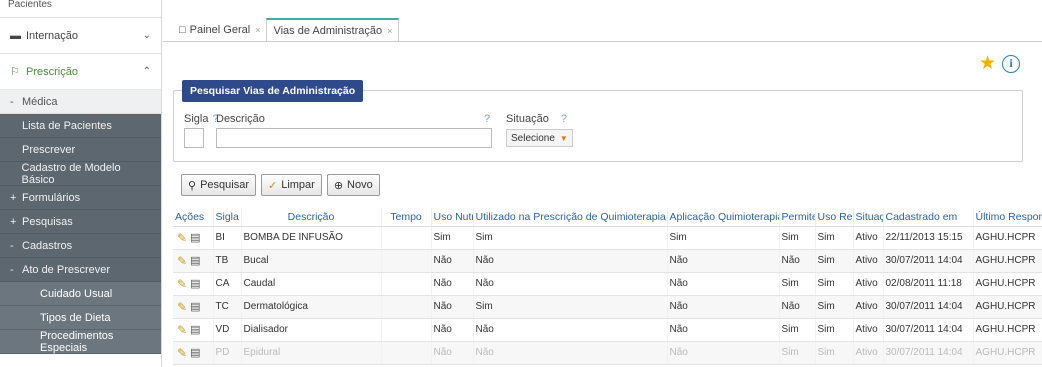 The width and height of the screenshot is (1042, 367). I want to click on pill-icon: ⚐, so click(15, 72).